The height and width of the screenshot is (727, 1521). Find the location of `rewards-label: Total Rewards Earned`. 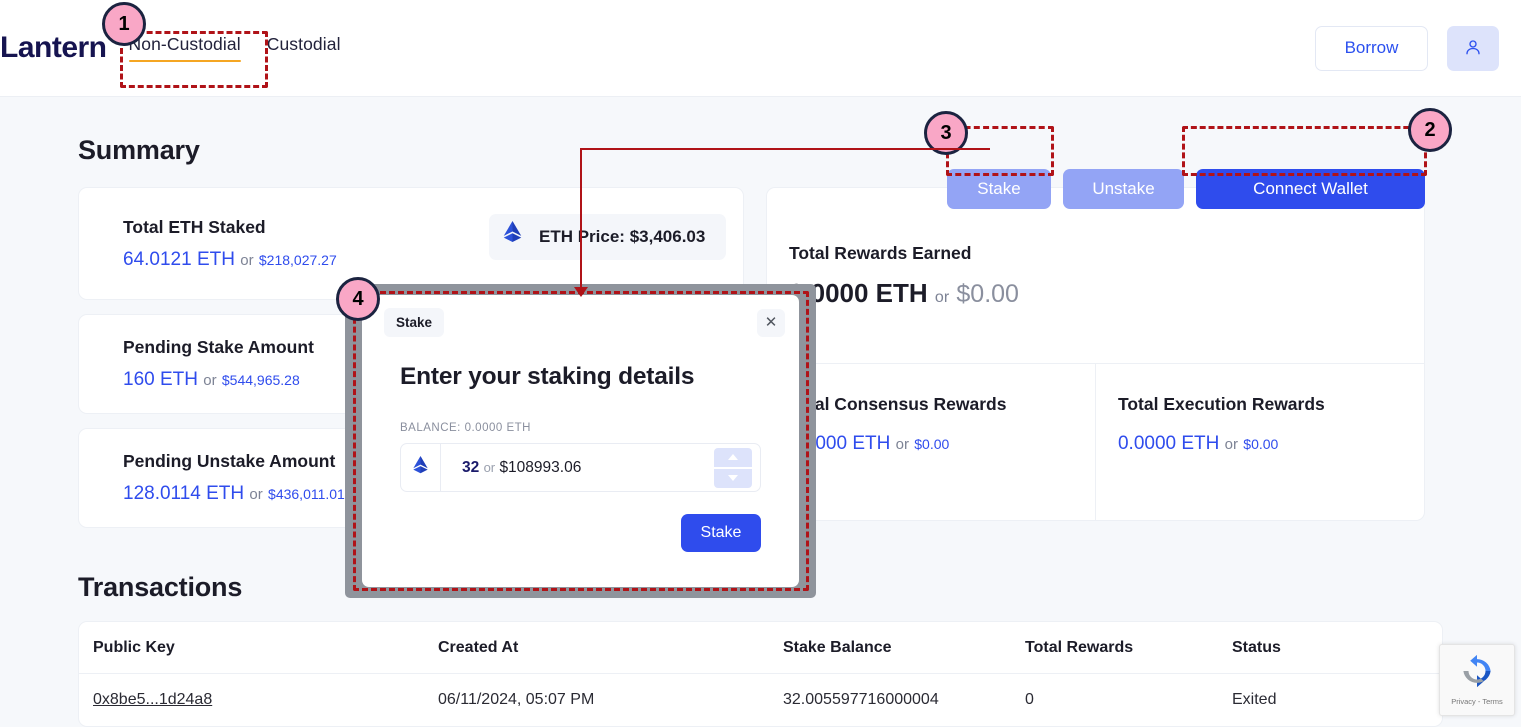

rewards-label: Total Rewards Earned is located at coordinates (880, 253).